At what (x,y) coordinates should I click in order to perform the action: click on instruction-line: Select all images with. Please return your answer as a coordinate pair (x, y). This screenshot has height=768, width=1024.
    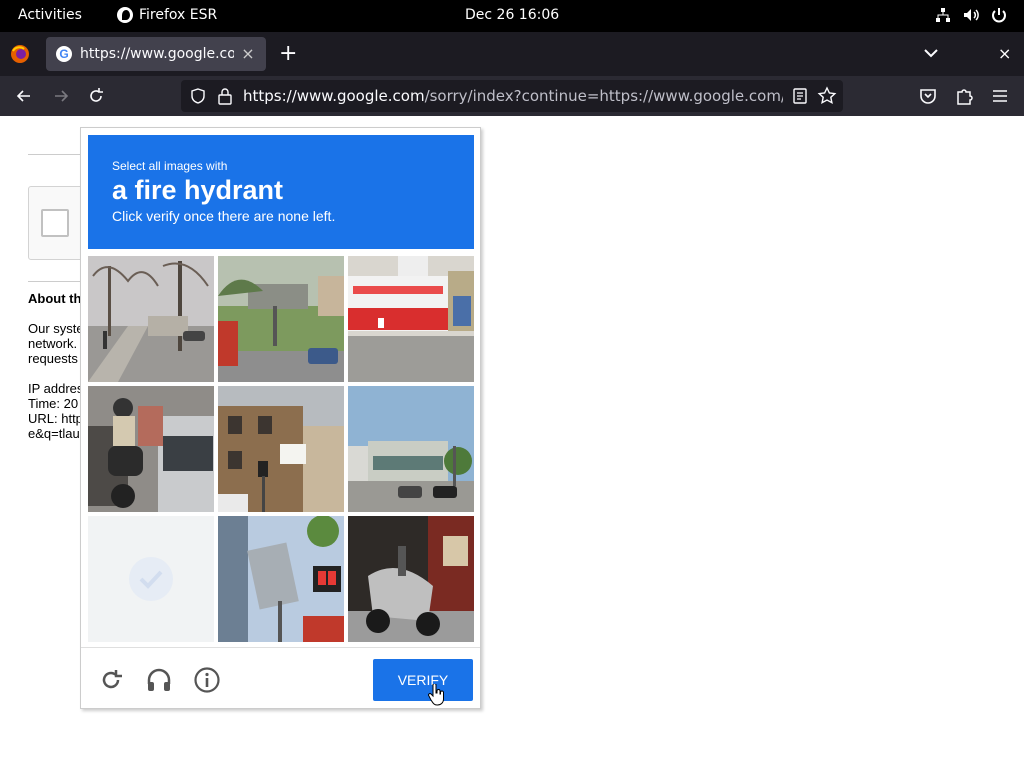
    Looking at the image, I should click on (170, 166).